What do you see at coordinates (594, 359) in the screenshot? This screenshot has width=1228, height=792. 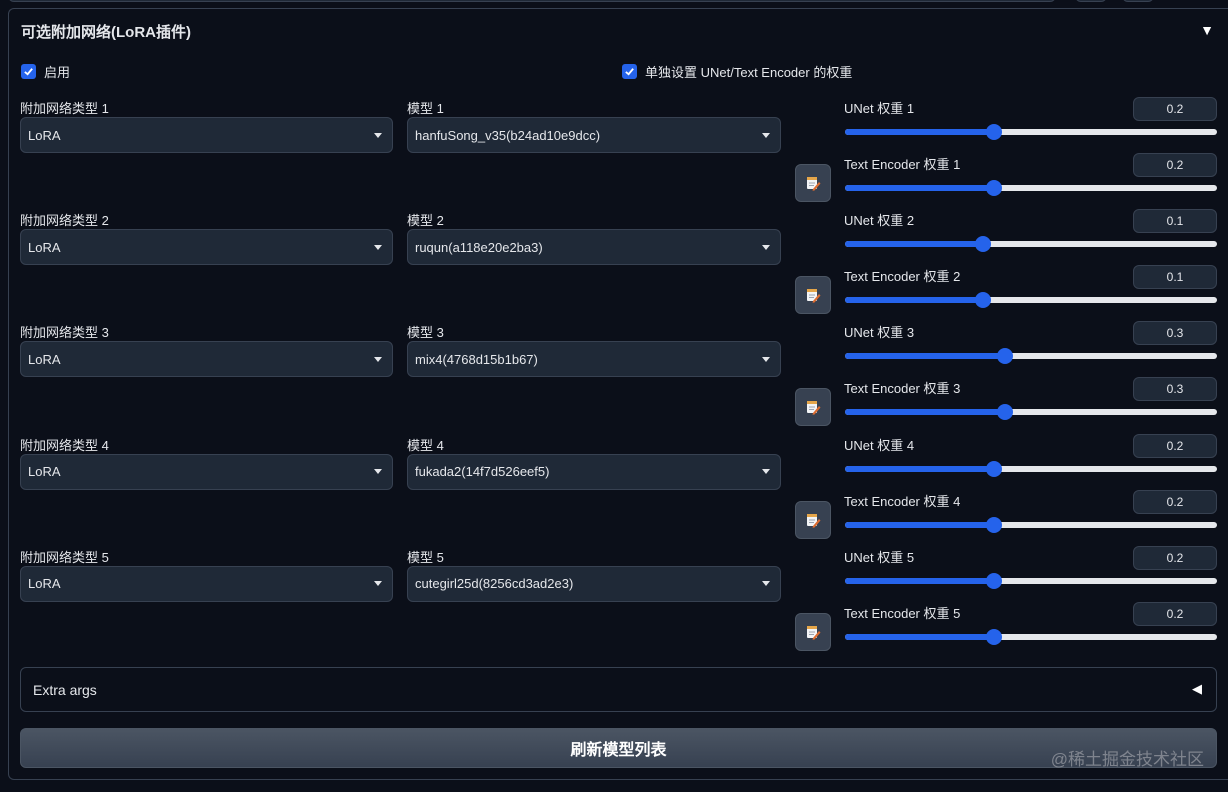 I see `model-dropdown: mix4(4768d15b1b67)` at bounding box center [594, 359].